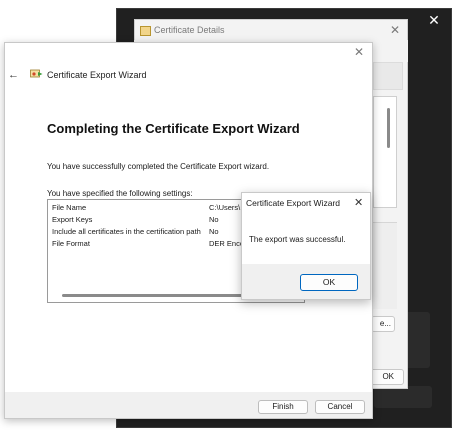 This screenshot has height=432, width=463. What do you see at coordinates (189, 30) in the screenshot?
I see `certificate-details-title: Certificate Details` at bounding box center [189, 30].